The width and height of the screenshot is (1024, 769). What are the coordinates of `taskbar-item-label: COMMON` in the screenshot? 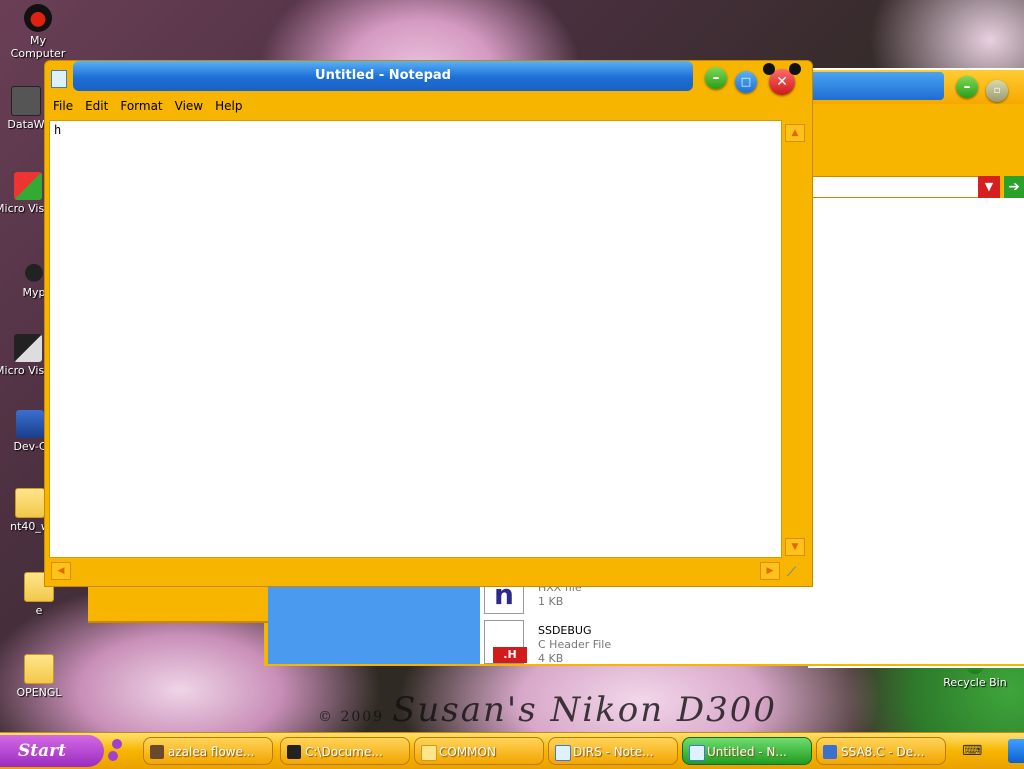 It's located at (467, 752).